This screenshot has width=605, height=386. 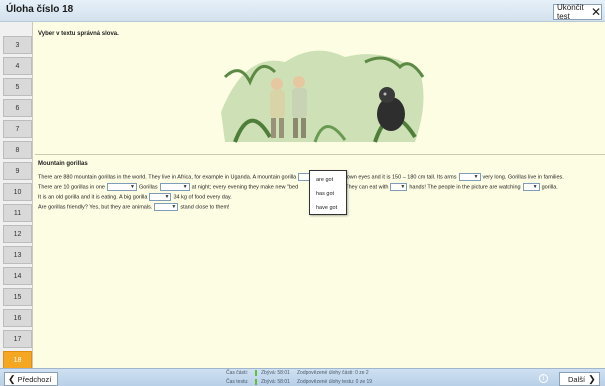 I want to click on header-bar: Úloha číslo 18 Ukončit test ✕, so click(x=302, y=11).